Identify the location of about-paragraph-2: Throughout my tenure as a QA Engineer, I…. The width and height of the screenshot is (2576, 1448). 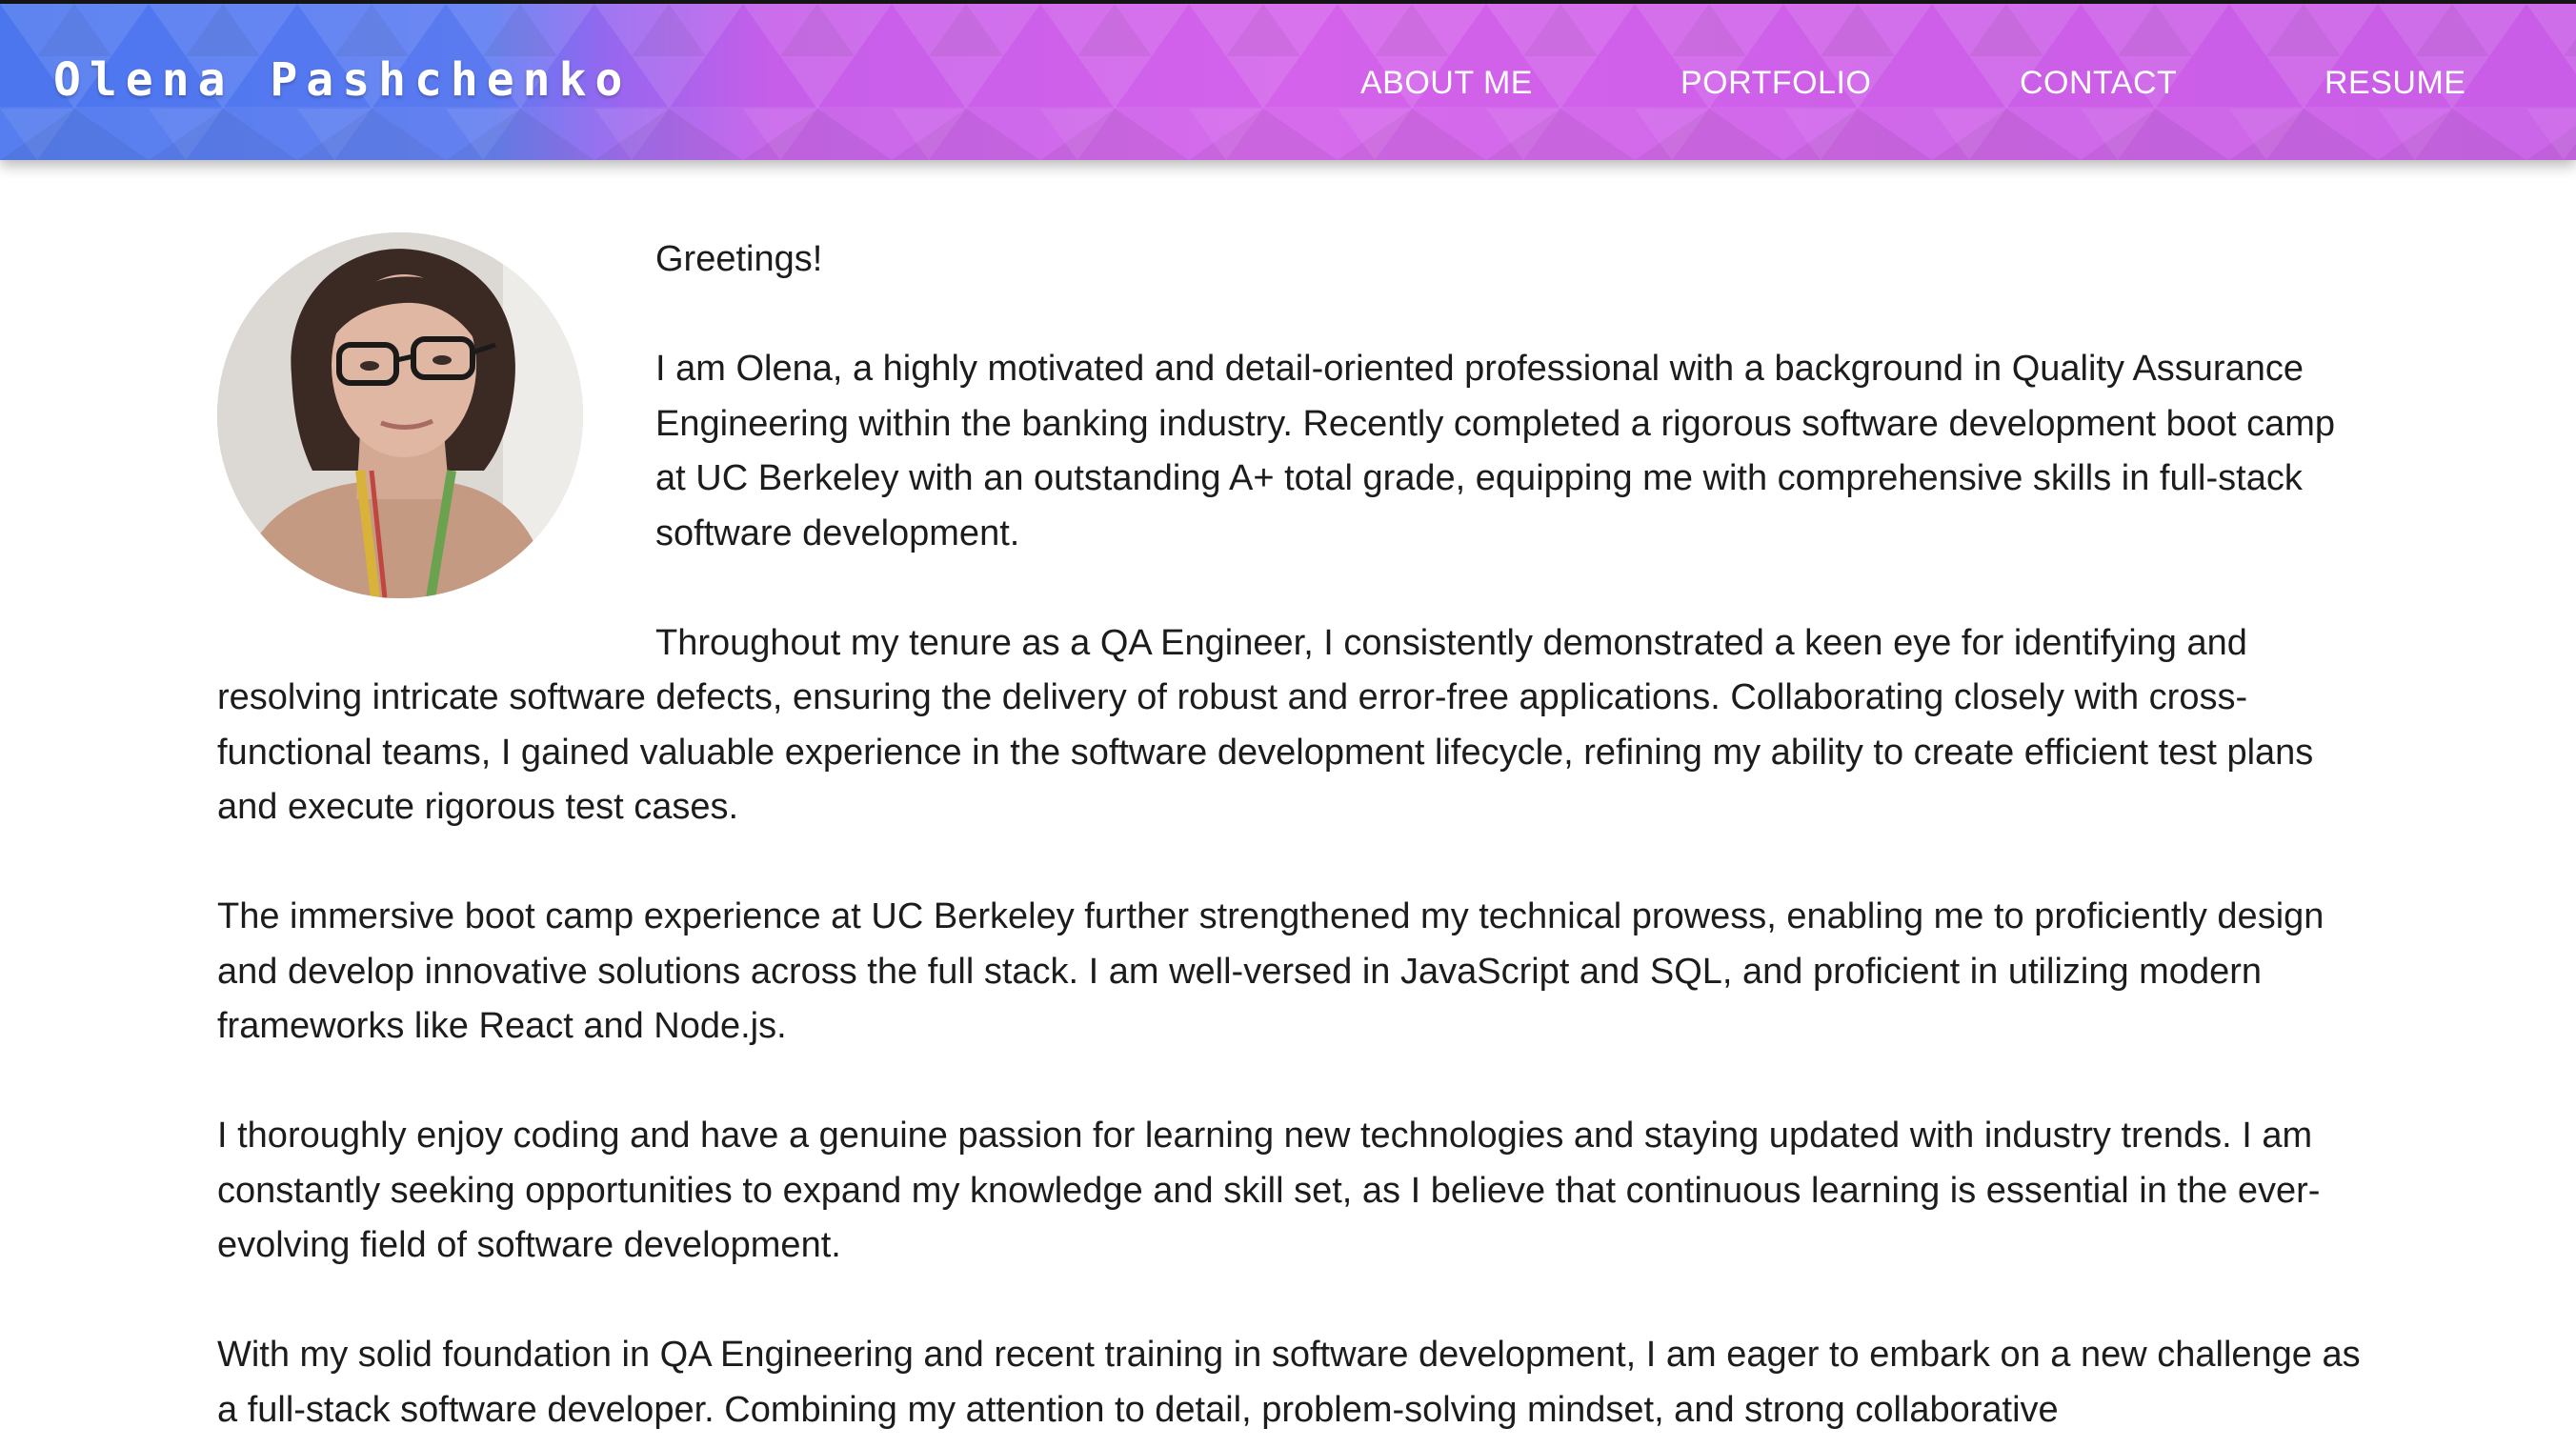
(1265, 725).